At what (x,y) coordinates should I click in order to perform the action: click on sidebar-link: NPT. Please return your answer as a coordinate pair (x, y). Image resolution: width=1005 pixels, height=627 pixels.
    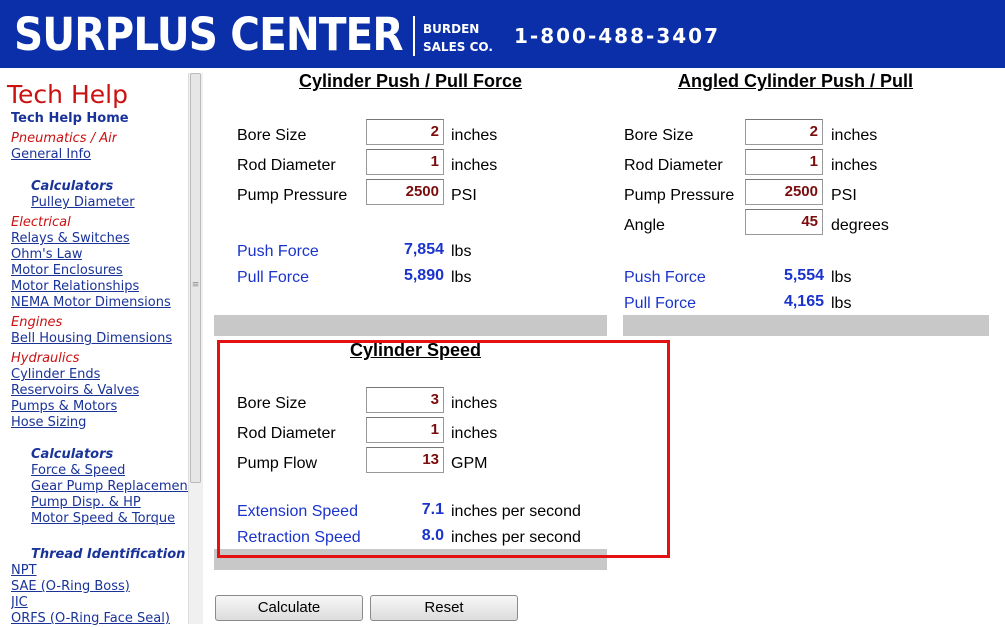
    Looking at the image, I should click on (24, 571).